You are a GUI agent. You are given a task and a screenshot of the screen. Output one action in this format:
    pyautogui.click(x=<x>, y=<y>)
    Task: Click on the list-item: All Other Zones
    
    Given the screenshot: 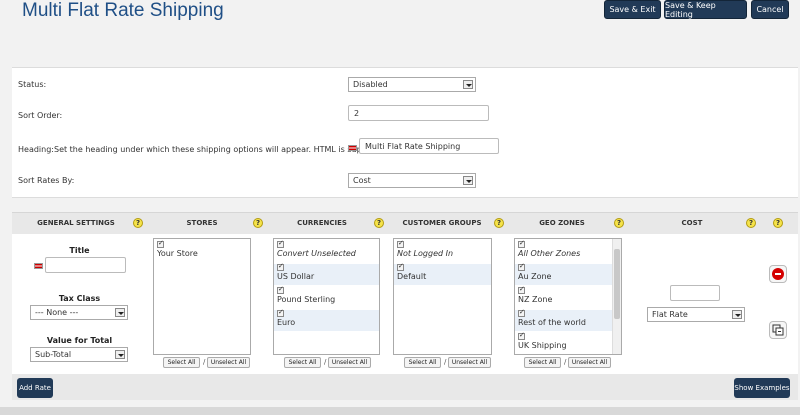 What is the action you would take?
    pyautogui.click(x=568, y=250)
    